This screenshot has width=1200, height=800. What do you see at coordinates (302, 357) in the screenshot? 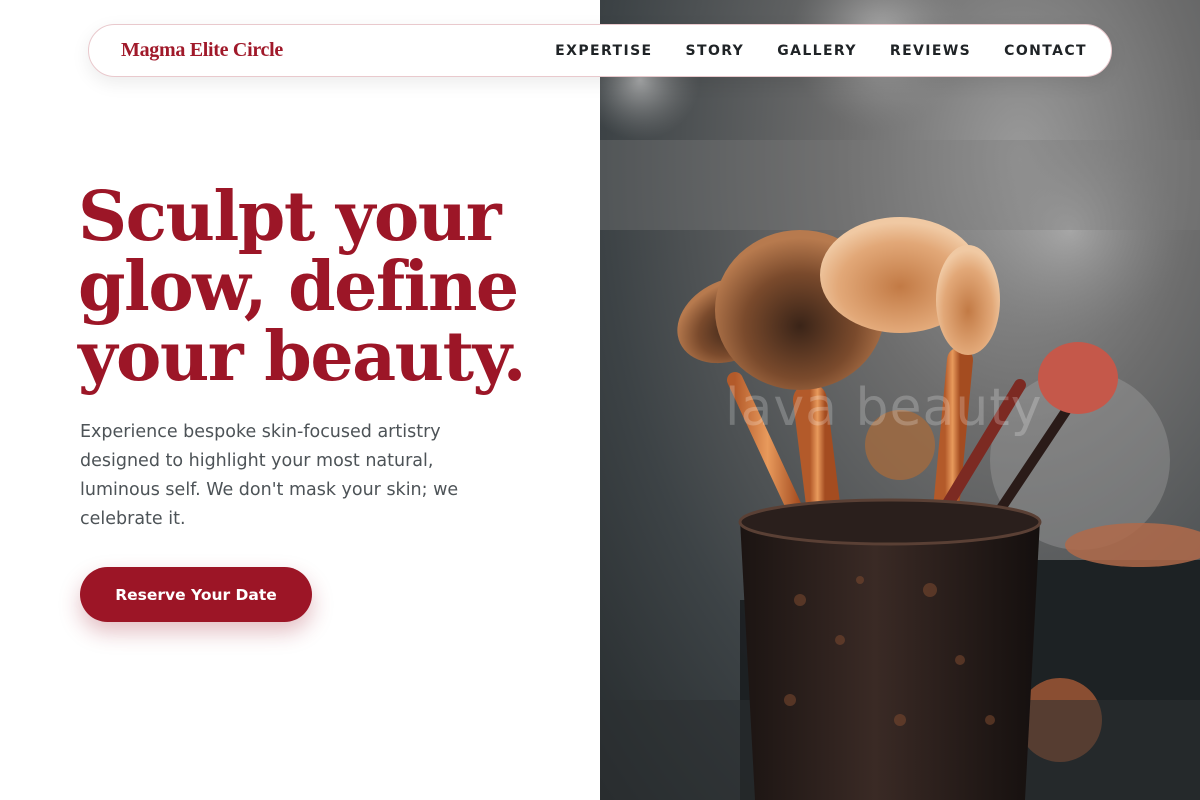
I see `headline-line-3: your beauty.` at bounding box center [302, 357].